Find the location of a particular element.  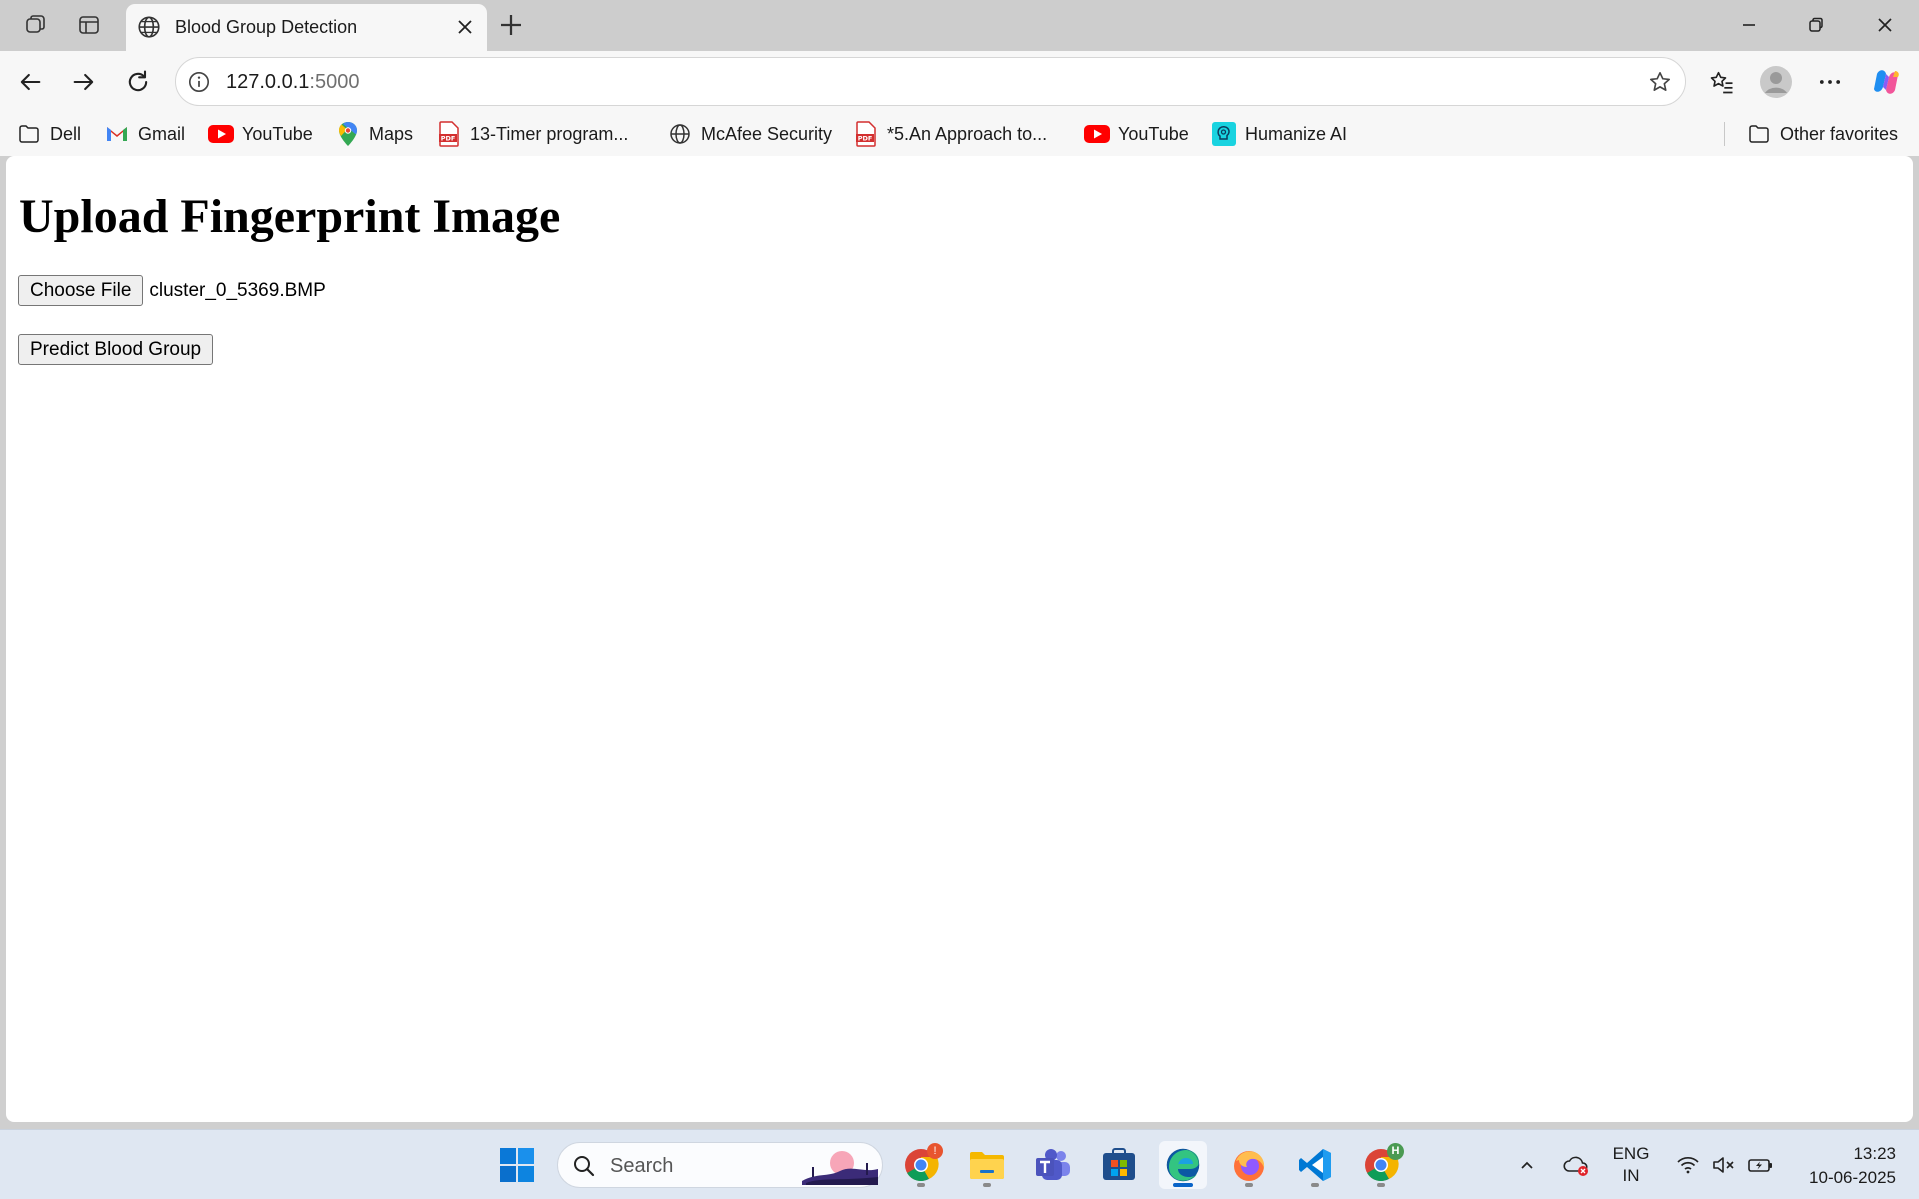

url-text: 127.0.0.1:5000 is located at coordinates (292, 82).